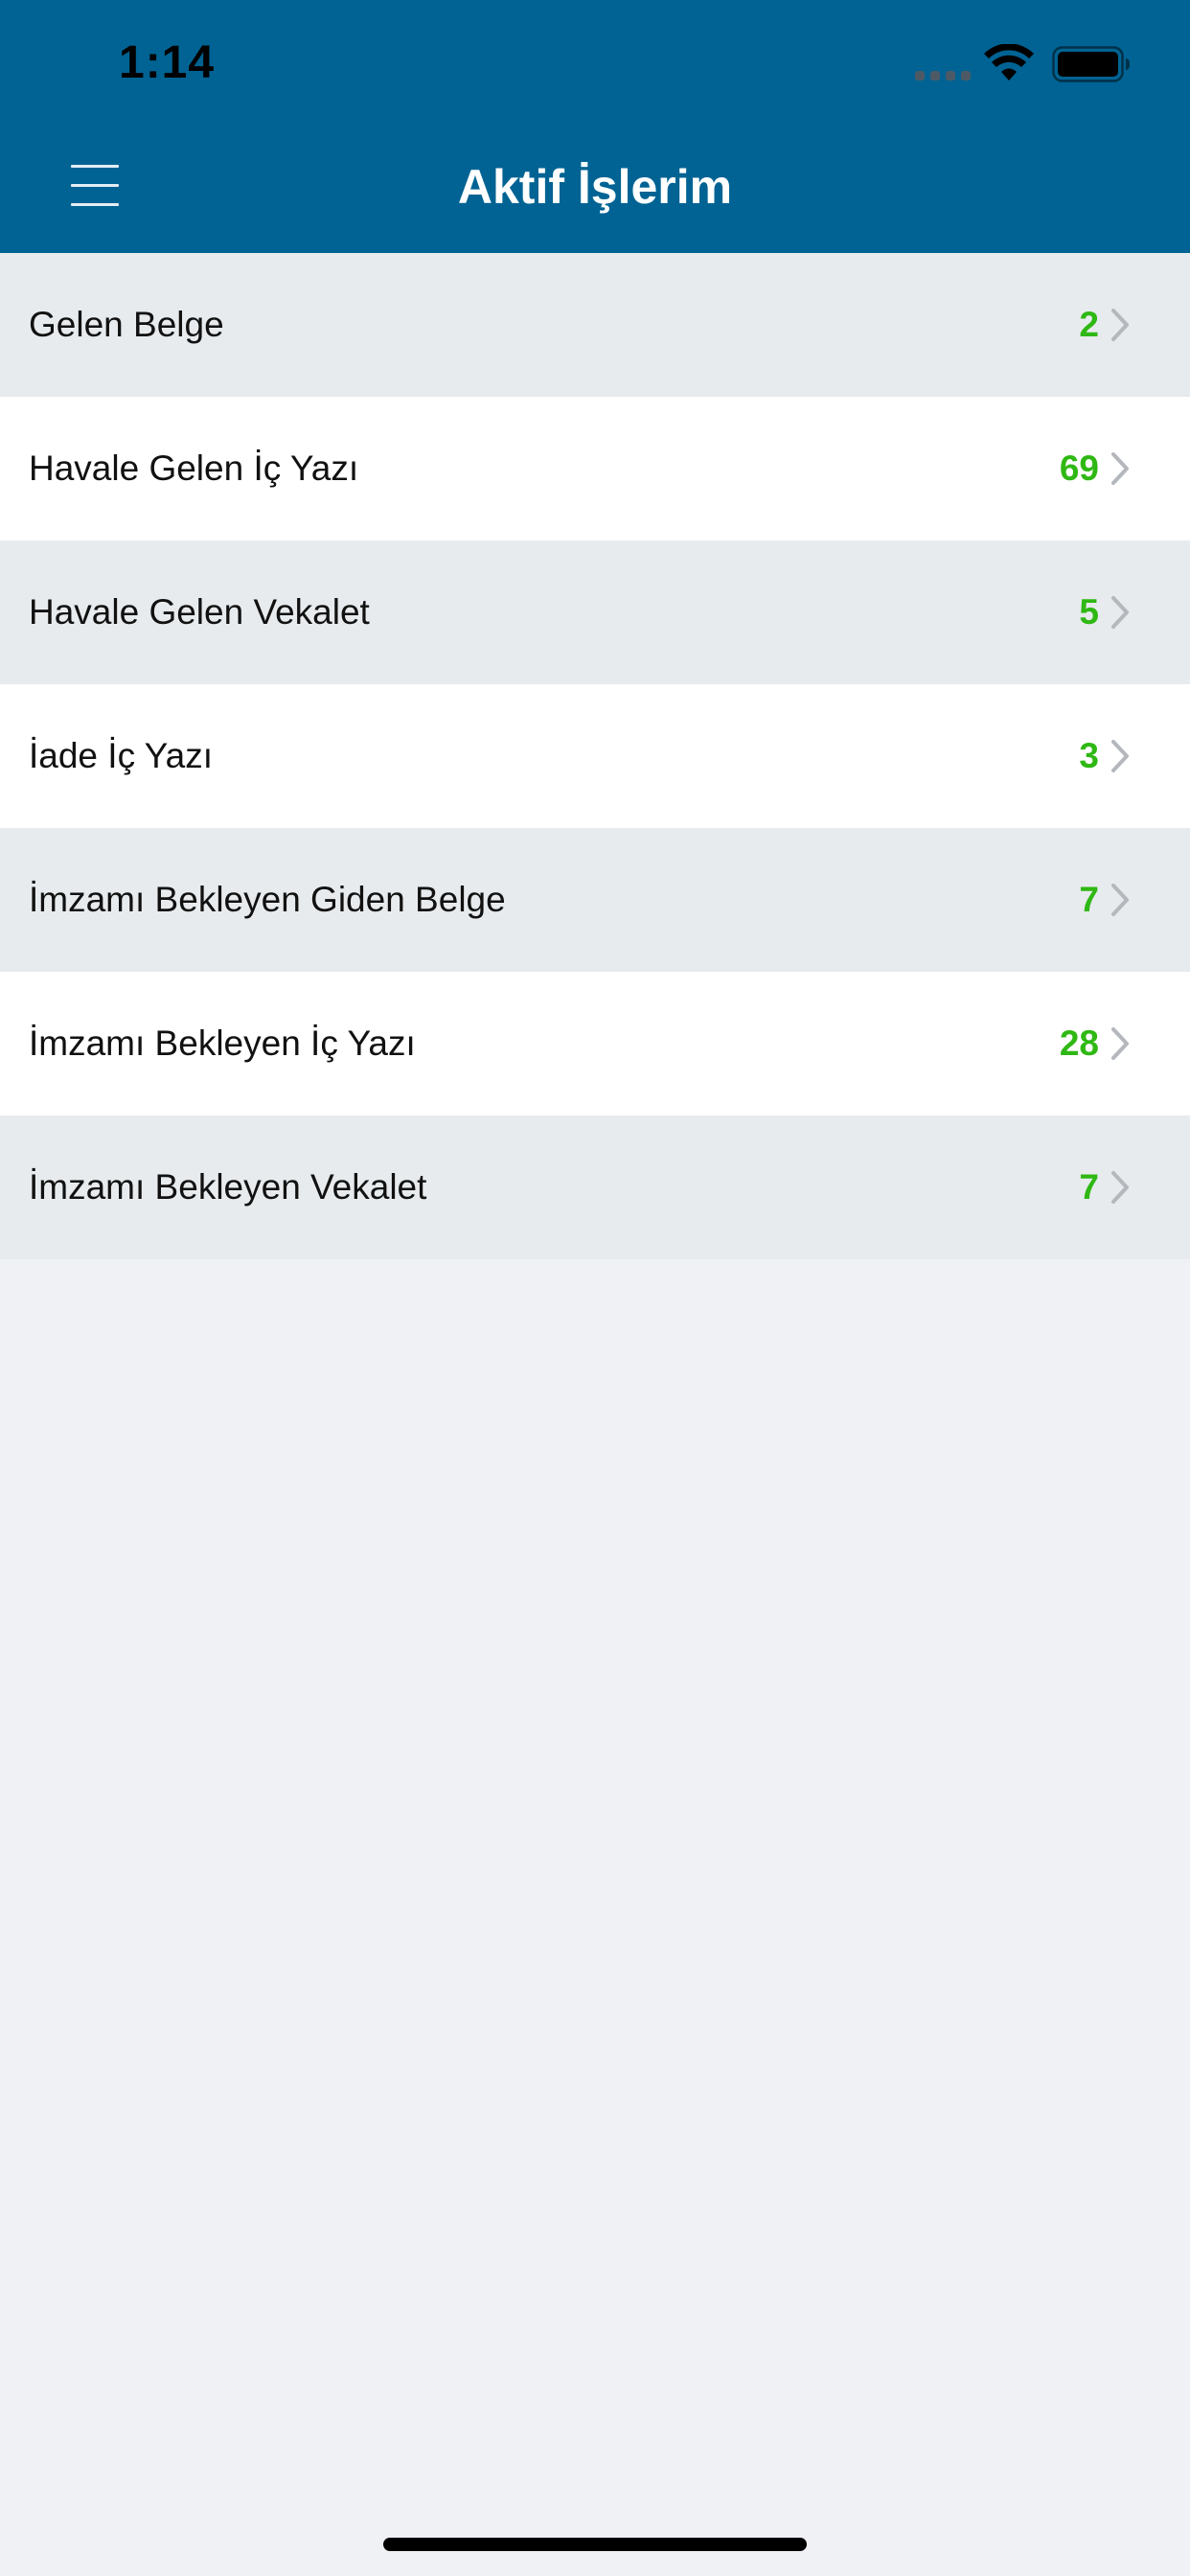 The width and height of the screenshot is (1190, 2576). Describe the element at coordinates (595, 325) in the screenshot. I see `list-item: Gelen Belge 2` at that location.